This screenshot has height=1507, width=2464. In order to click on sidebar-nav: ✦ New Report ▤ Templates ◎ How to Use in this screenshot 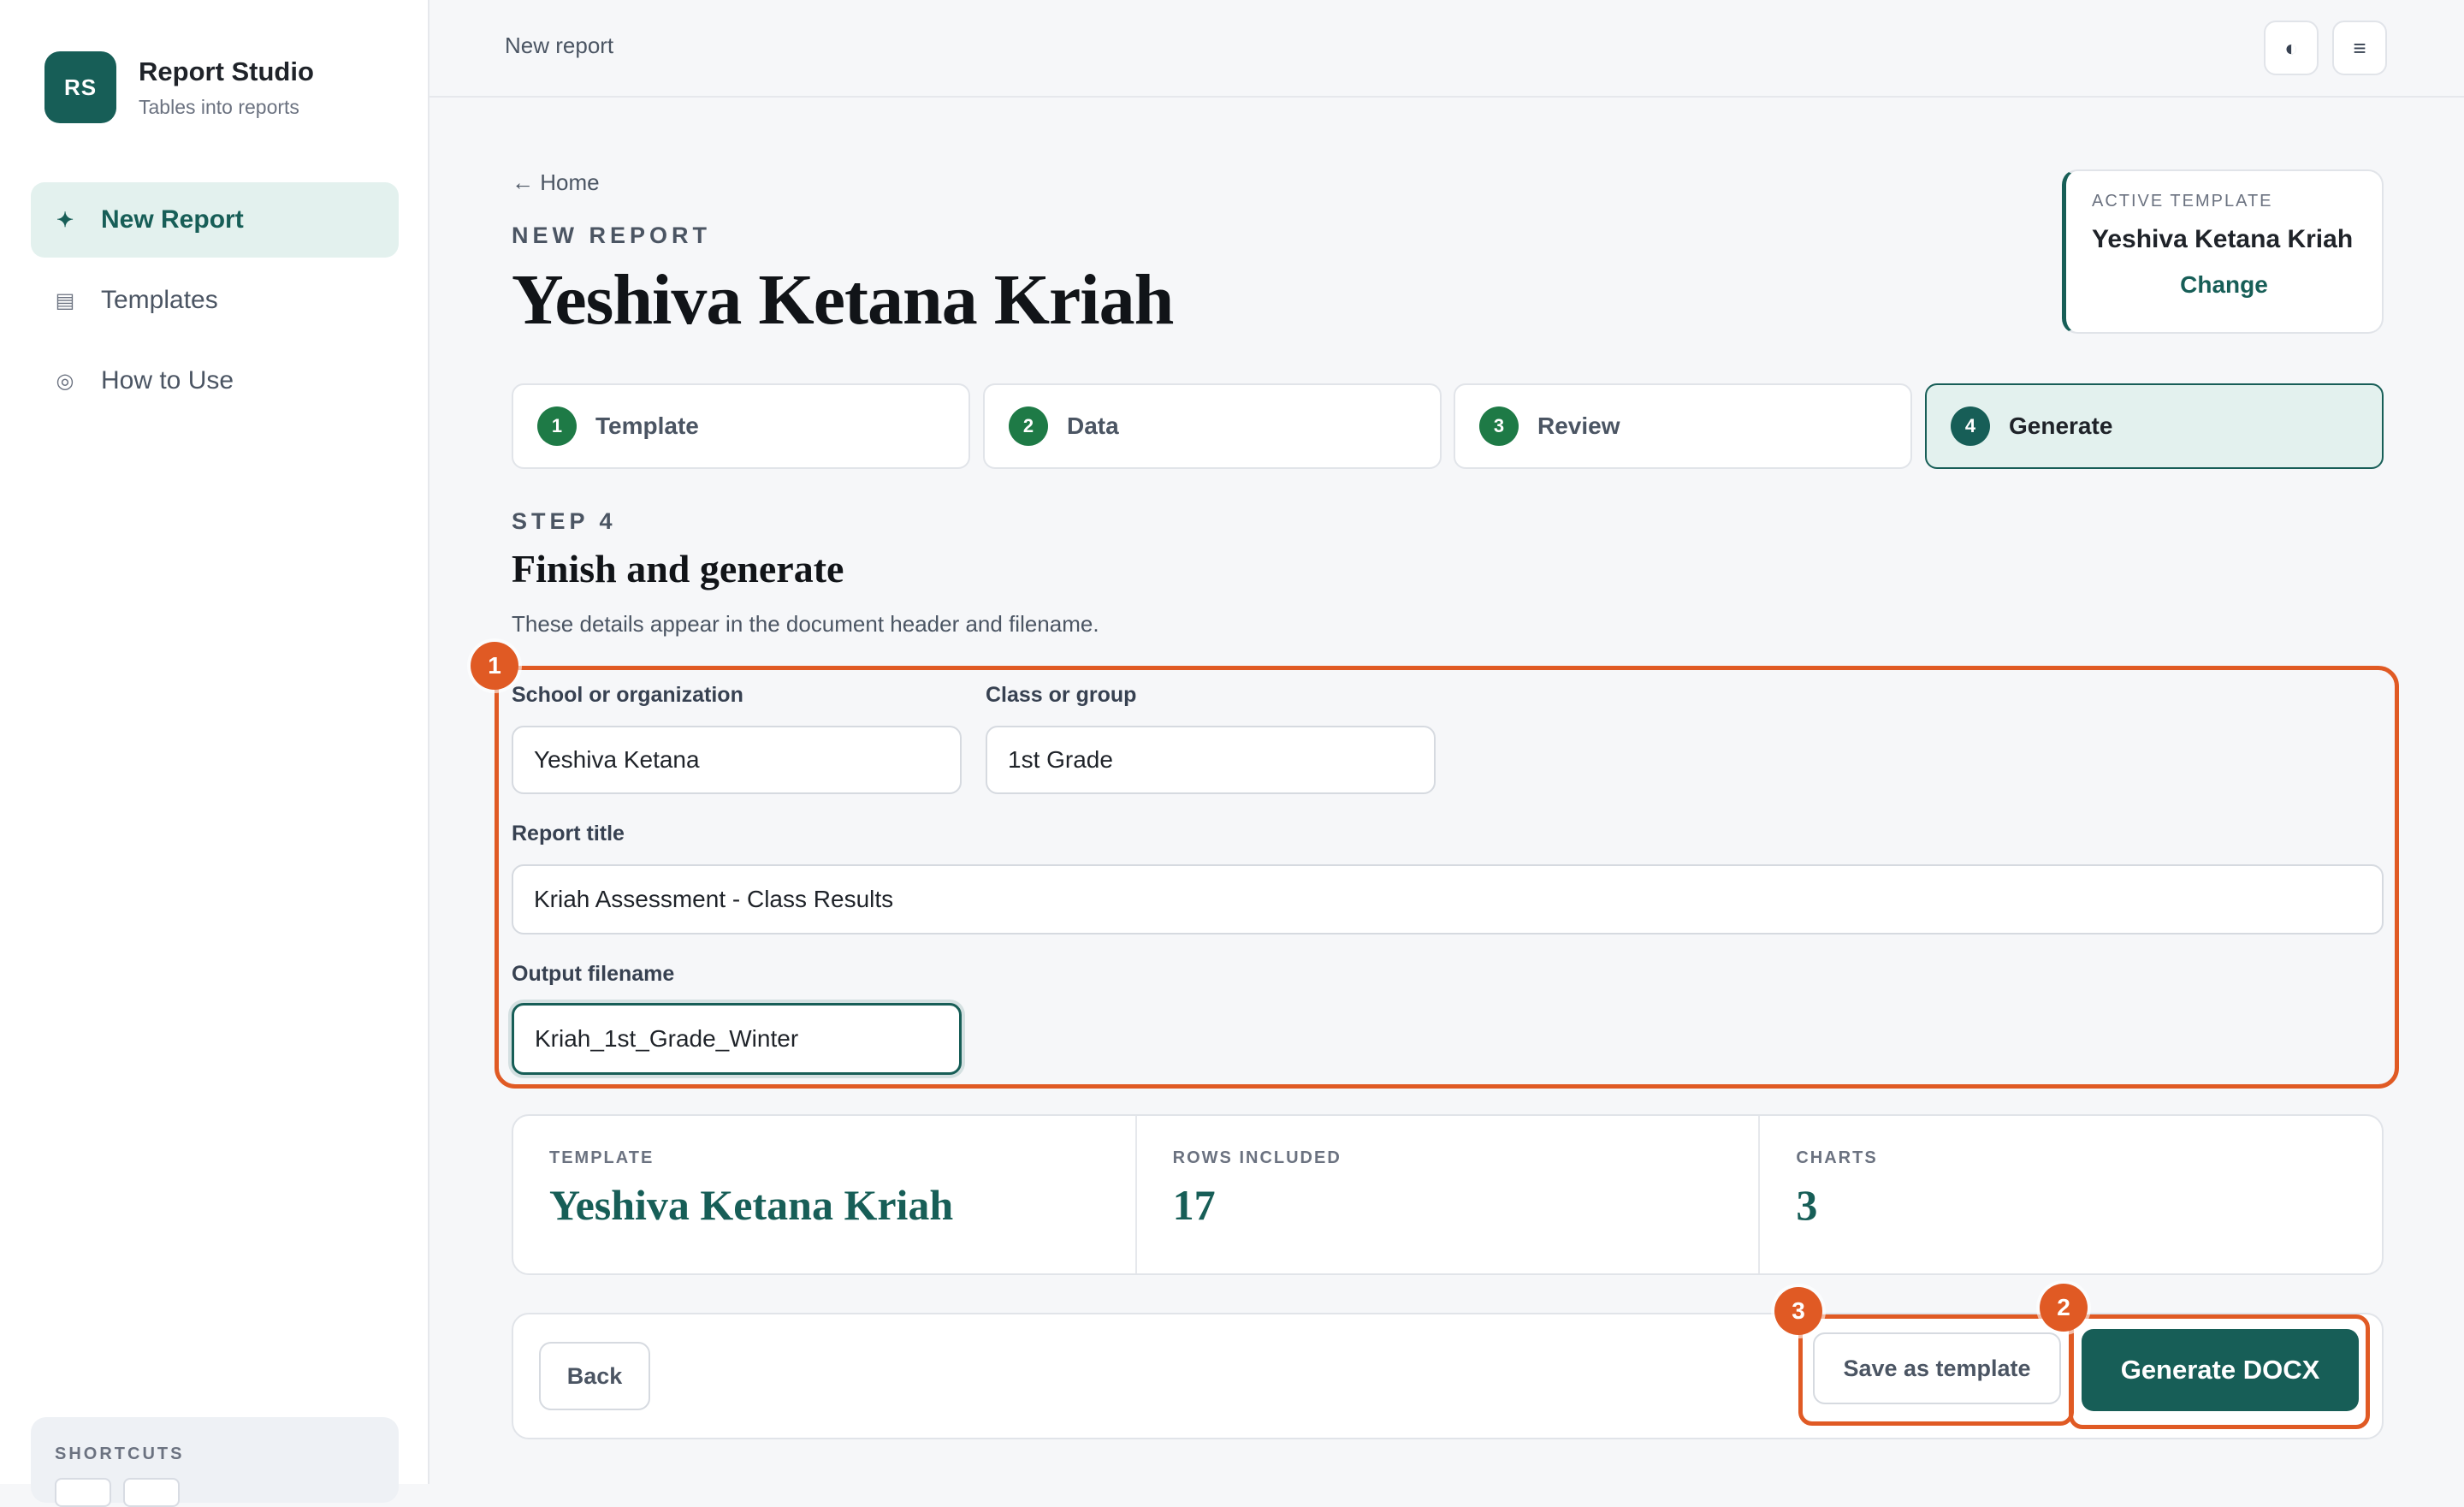, I will do `click(215, 303)`.